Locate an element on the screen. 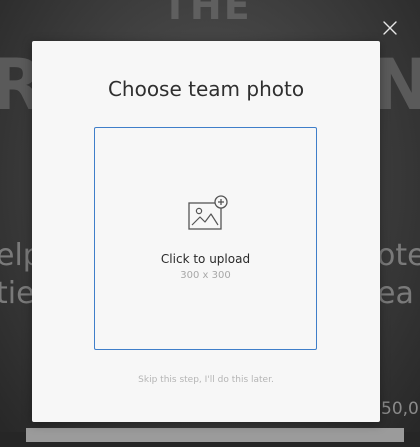 This screenshot has height=447, width=420. background-bottom-bar is located at coordinates (215, 435).